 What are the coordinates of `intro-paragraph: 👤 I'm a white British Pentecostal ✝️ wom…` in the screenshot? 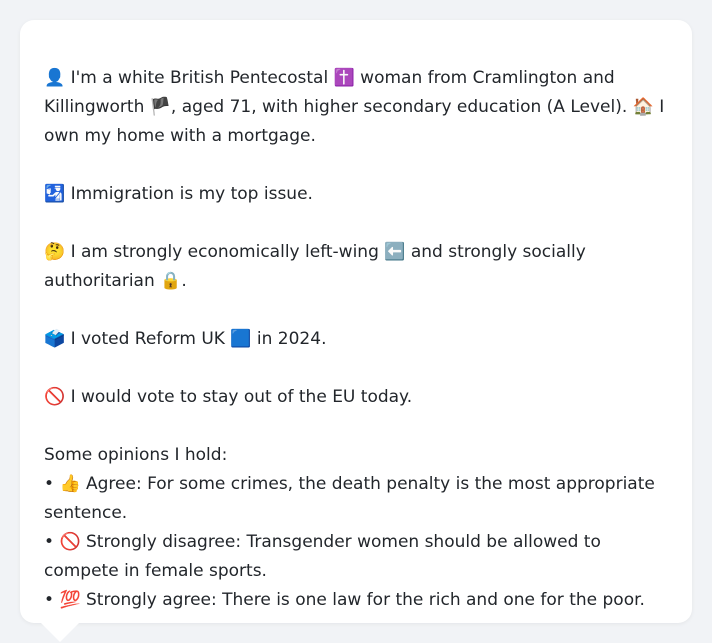 It's located at (356, 107).